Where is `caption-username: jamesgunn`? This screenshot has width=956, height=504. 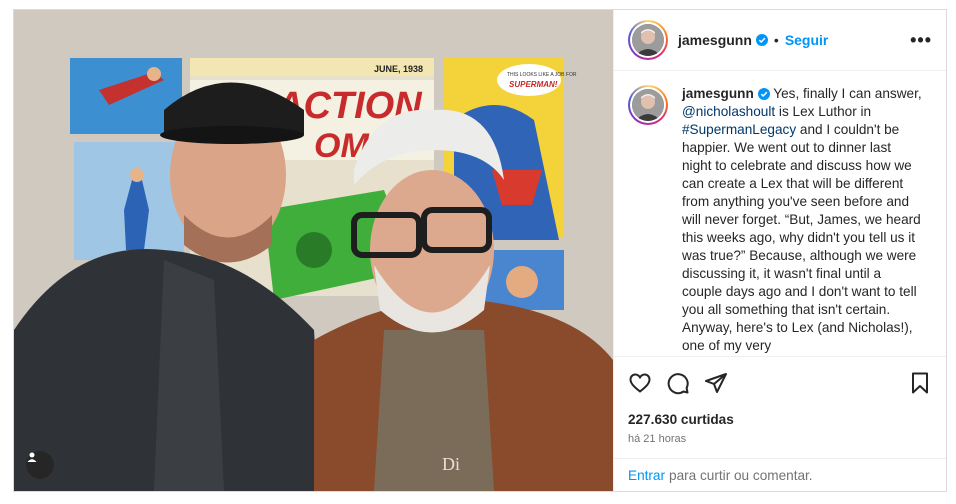 caption-username: jamesgunn is located at coordinates (718, 93).